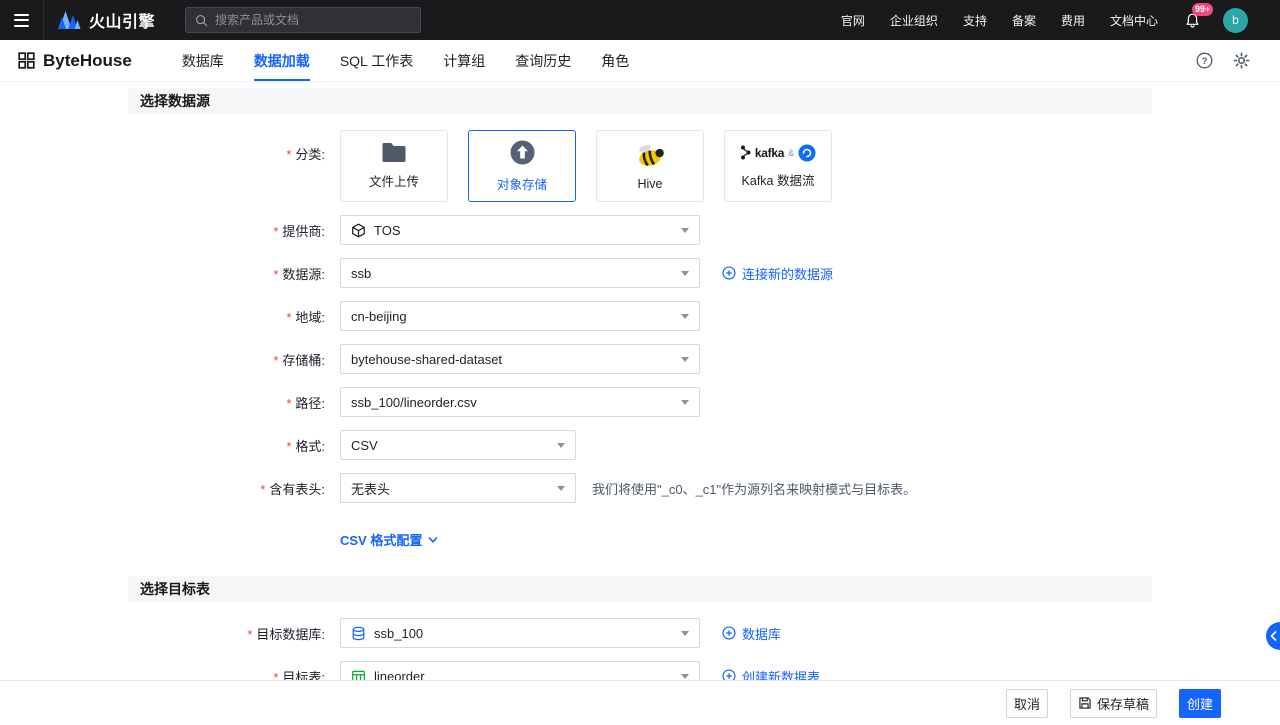 The image size is (1280, 725). What do you see at coordinates (520, 230) in the screenshot?
I see `provider-select: TOS` at bounding box center [520, 230].